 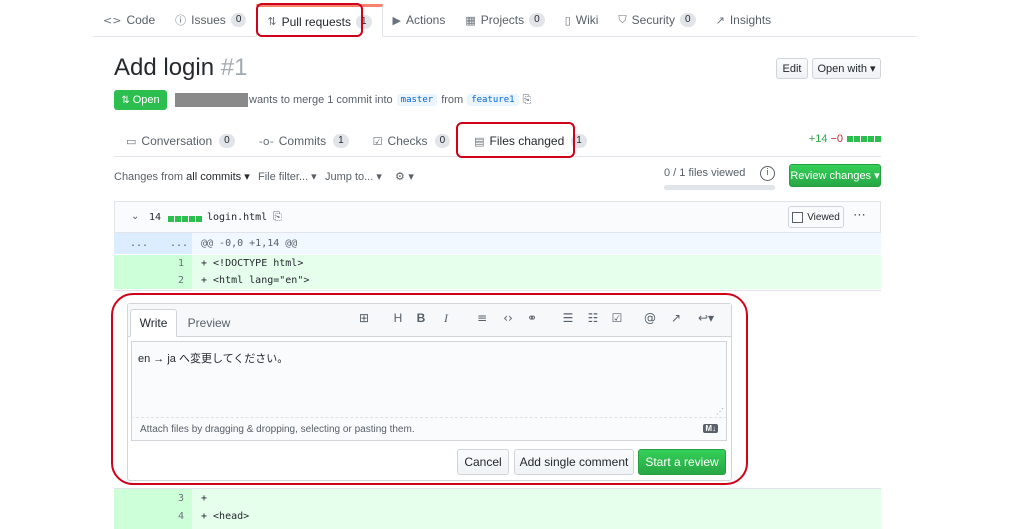 I want to click on tab-actions: ▶ Actions, so click(x=419, y=20).